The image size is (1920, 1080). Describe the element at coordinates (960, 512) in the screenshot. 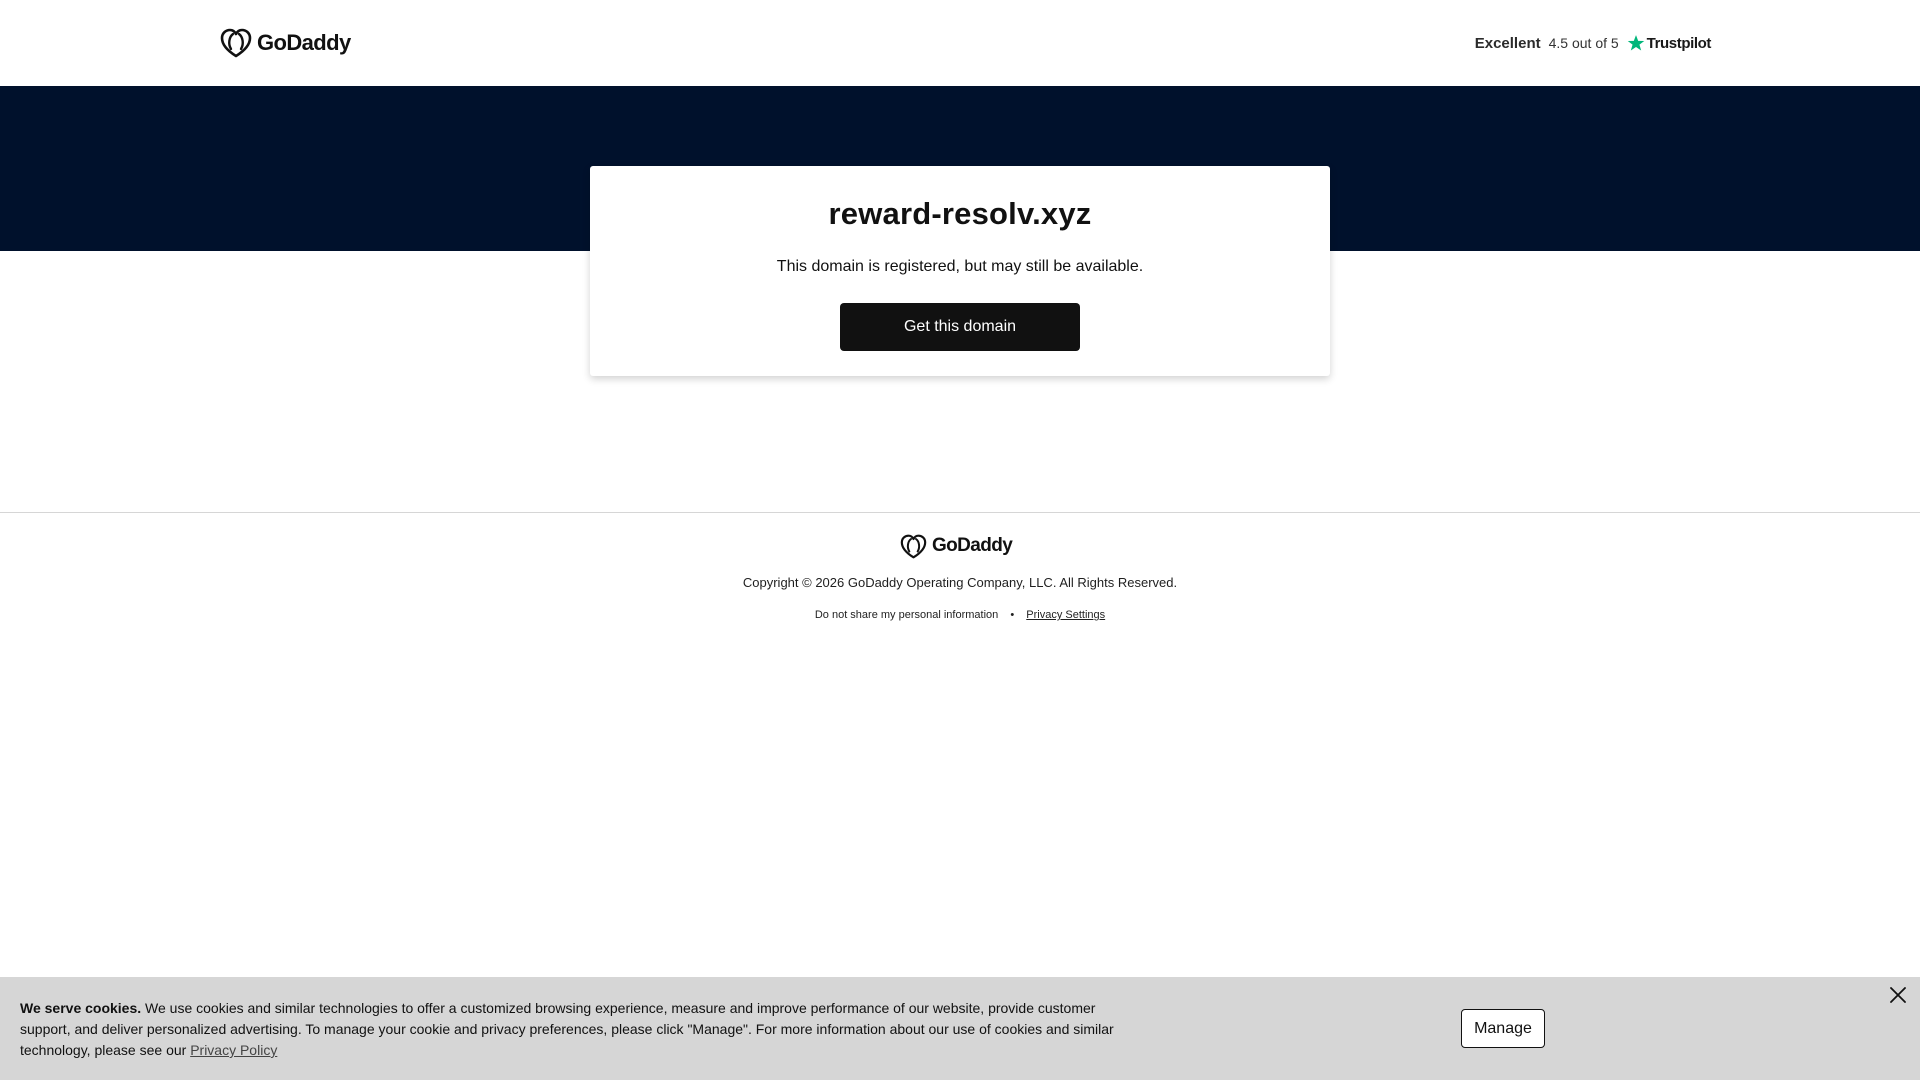

I see `footer-divider` at that location.